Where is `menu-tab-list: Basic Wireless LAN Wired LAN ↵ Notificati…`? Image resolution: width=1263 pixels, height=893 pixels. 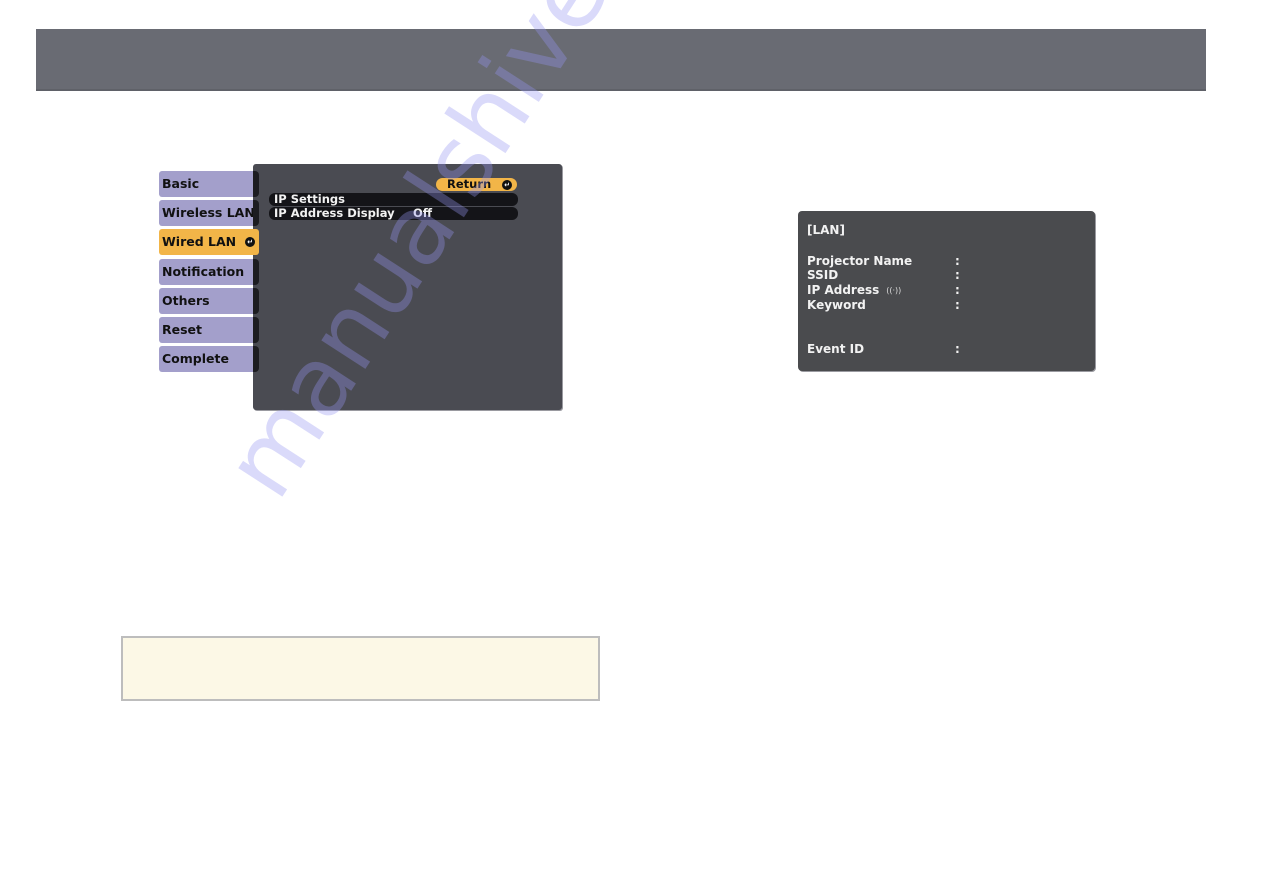 menu-tab-list: Basic Wireless LAN Wired LAN ↵ Notificati… is located at coordinates (211, 273).